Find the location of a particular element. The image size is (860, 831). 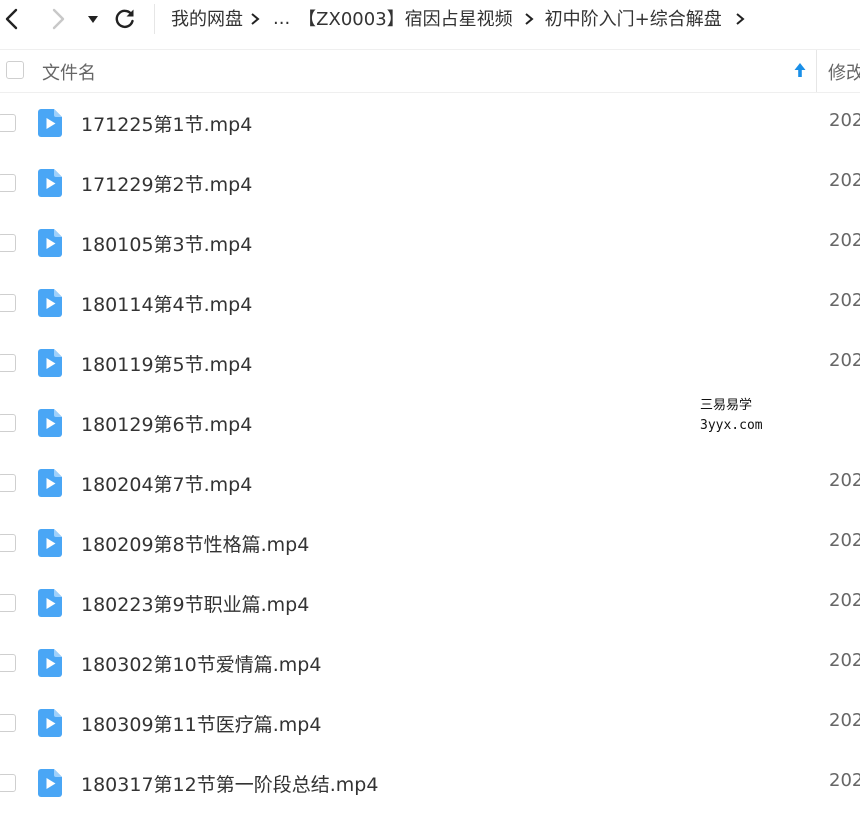

select-all-checkbox is located at coordinates (15, 70).